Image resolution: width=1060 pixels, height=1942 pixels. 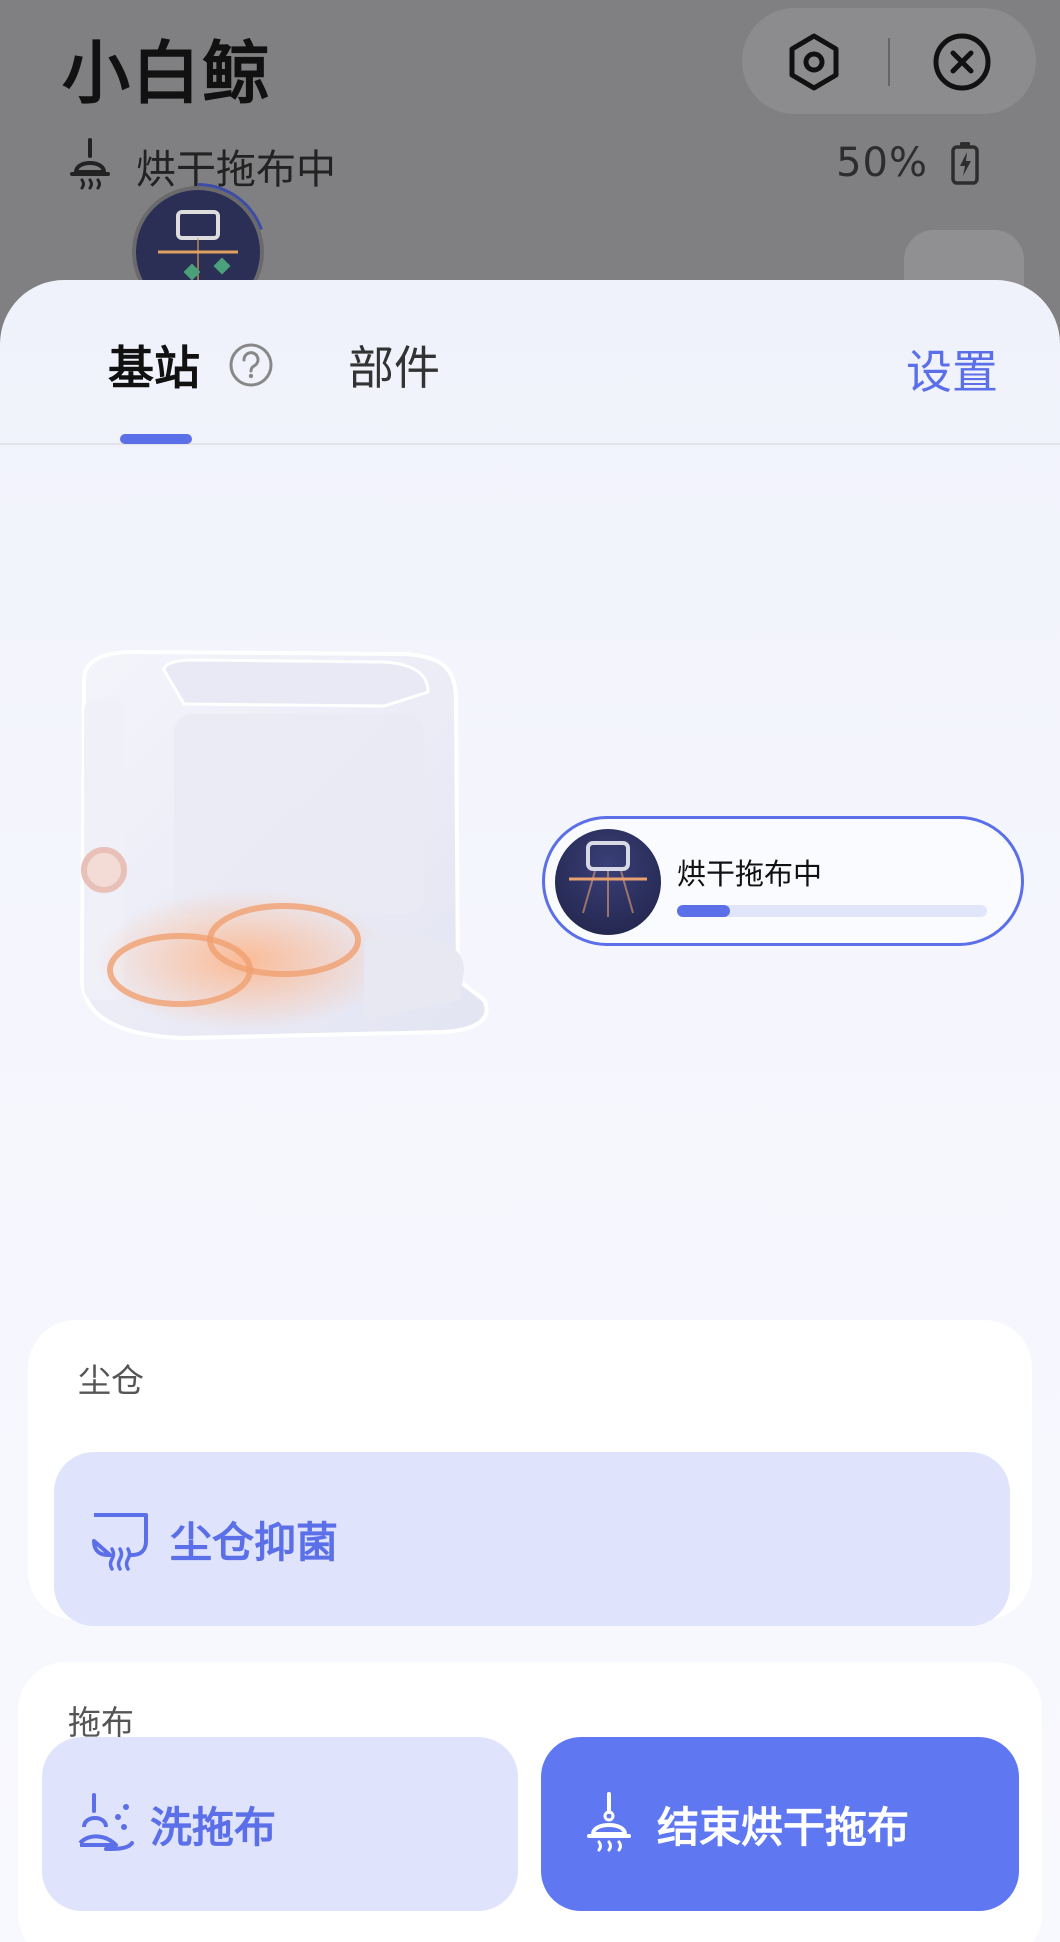 What do you see at coordinates (280, 1824) in the screenshot?
I see `wash-mop-button: 洗拖布` at bounding box center [280, 1824].